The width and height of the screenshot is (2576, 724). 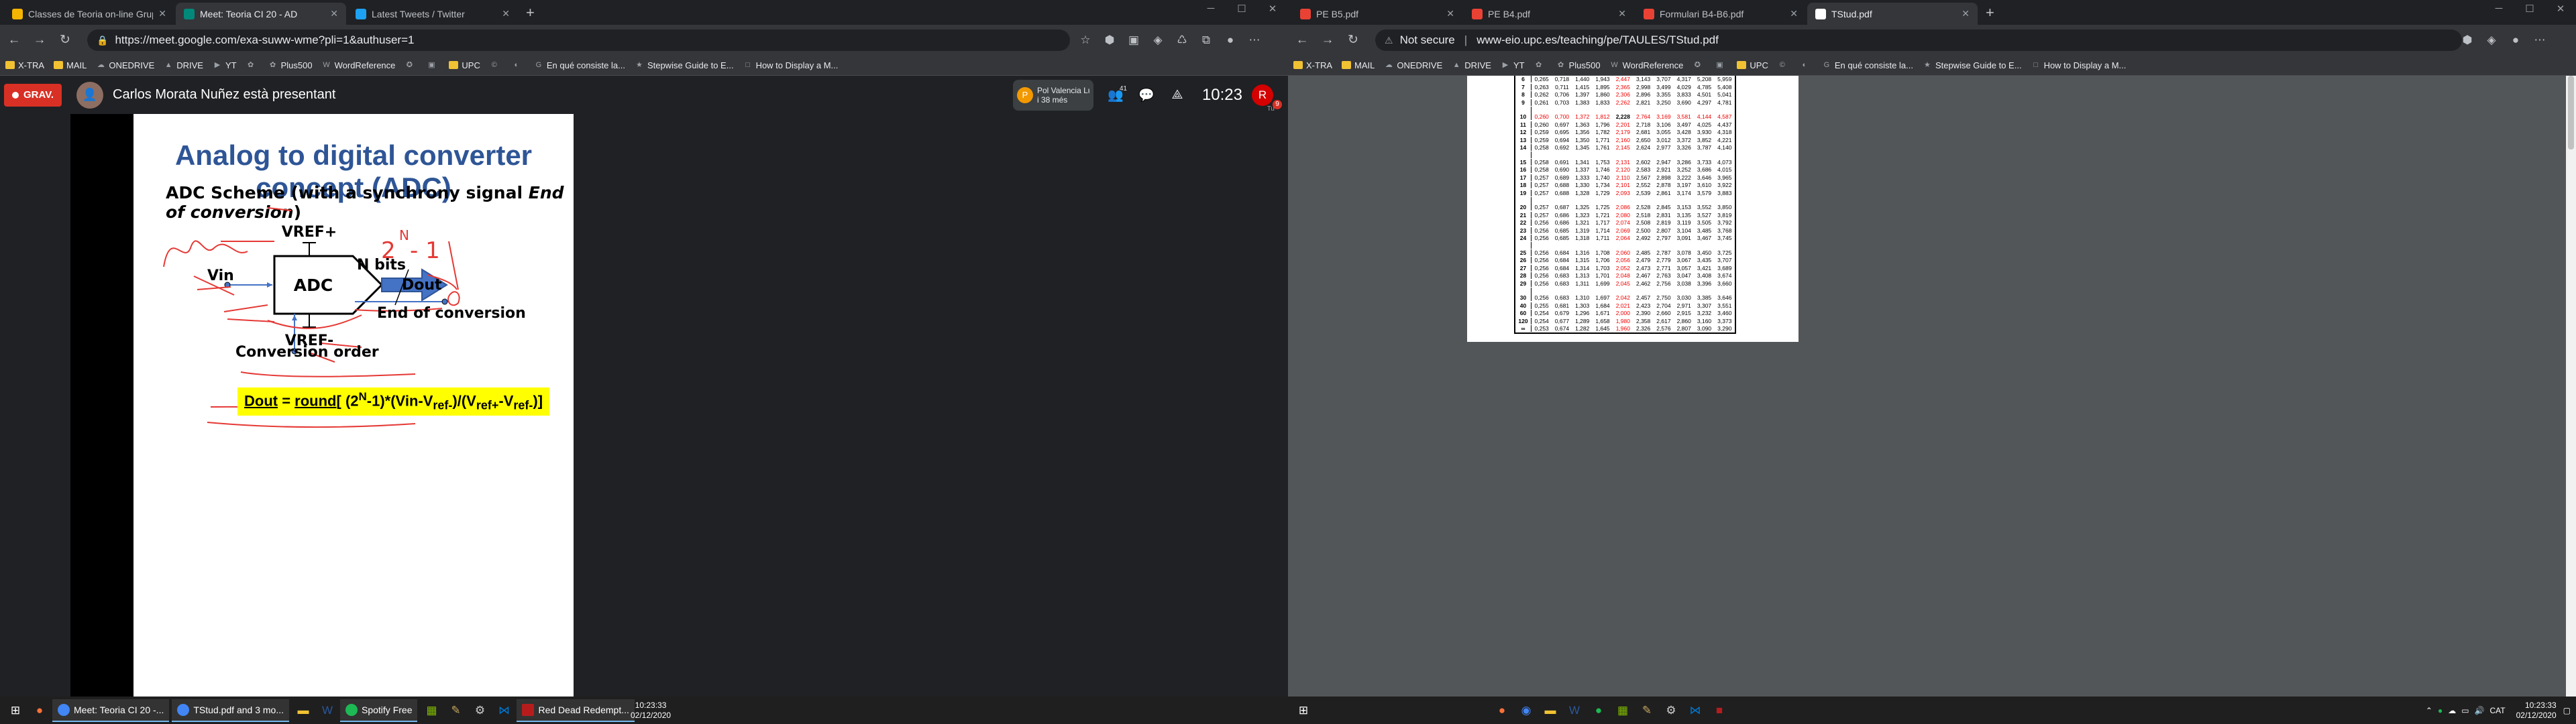 I want to click on minimize-icon: ─, so click(x=1210, y=9).